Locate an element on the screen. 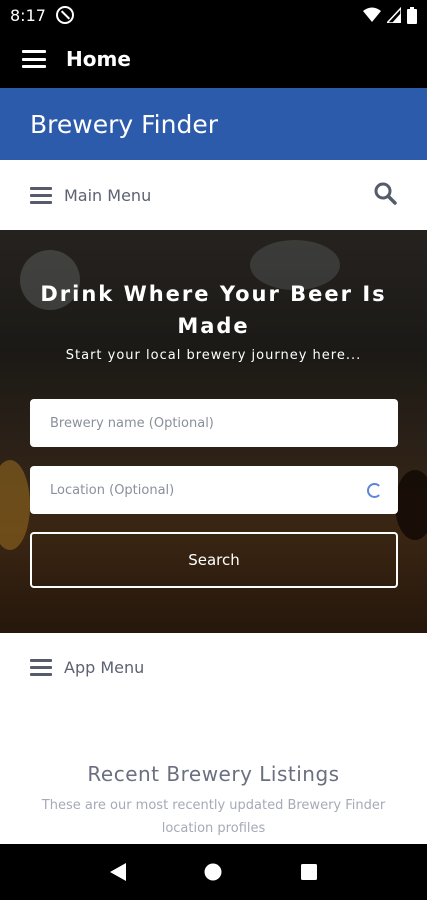  brewery-name-input is located at coordinates (200, 423).